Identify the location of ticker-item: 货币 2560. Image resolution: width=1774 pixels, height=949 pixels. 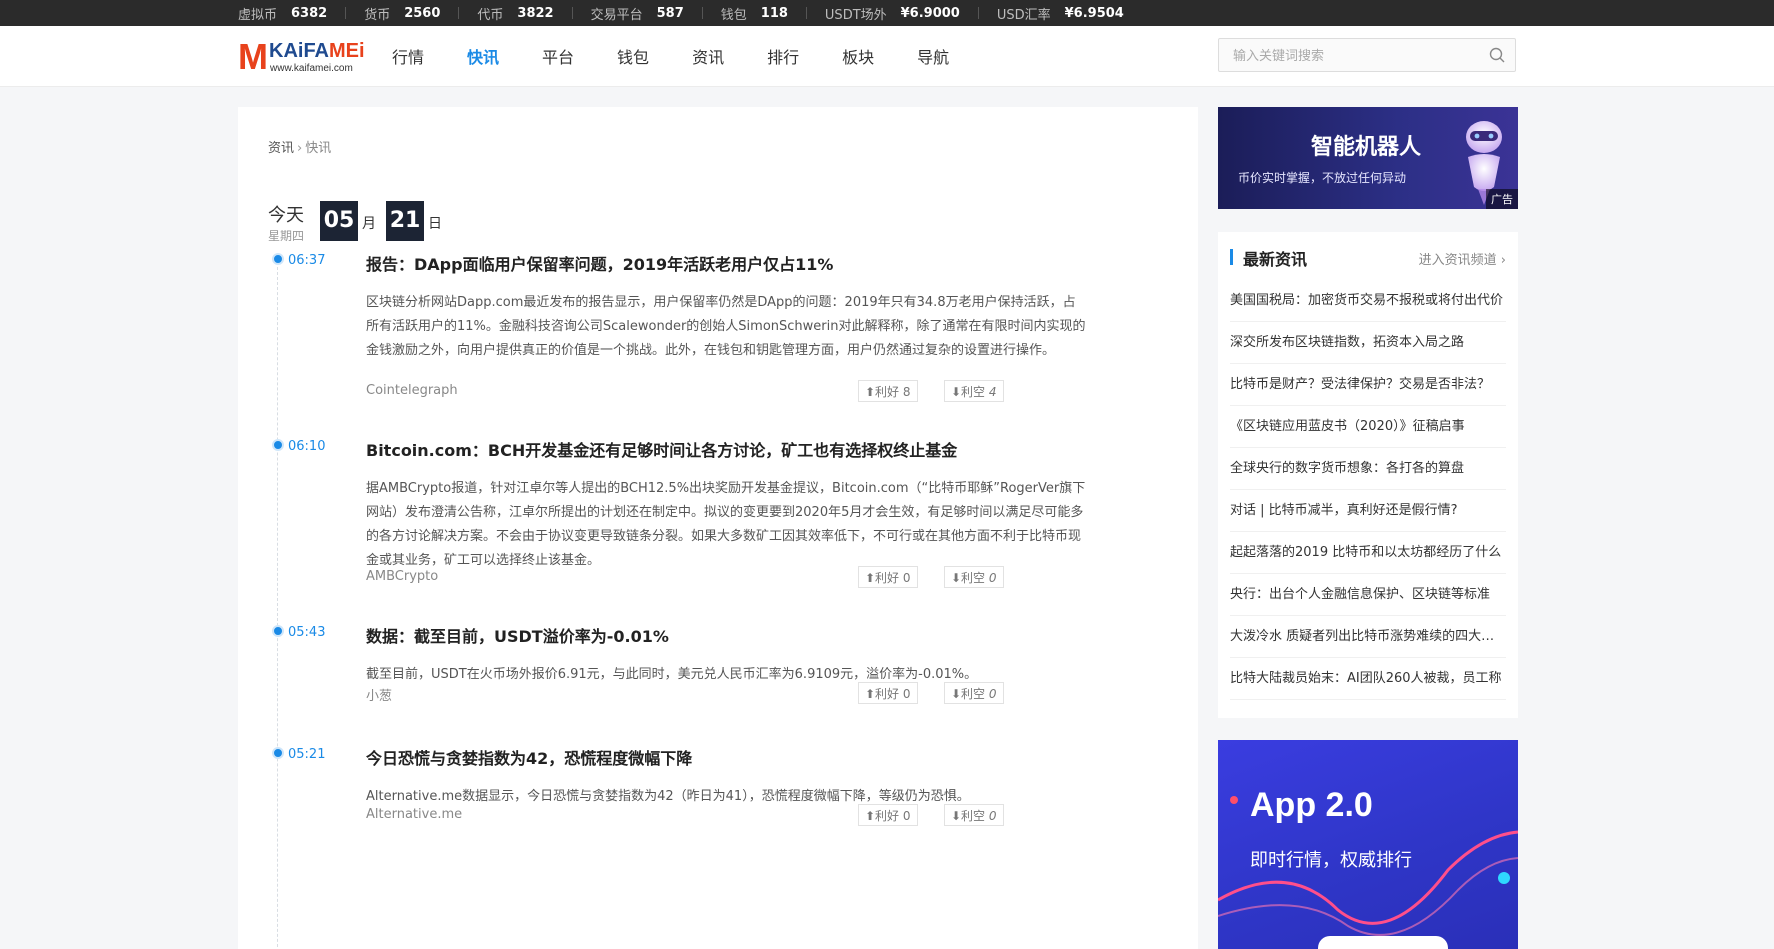
(402, 13).